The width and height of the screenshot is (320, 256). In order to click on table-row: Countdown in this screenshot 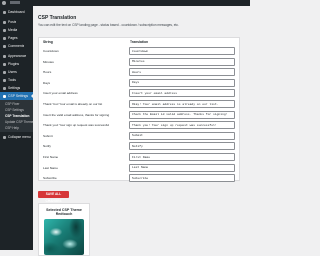, I will do `click(139, 51)`.